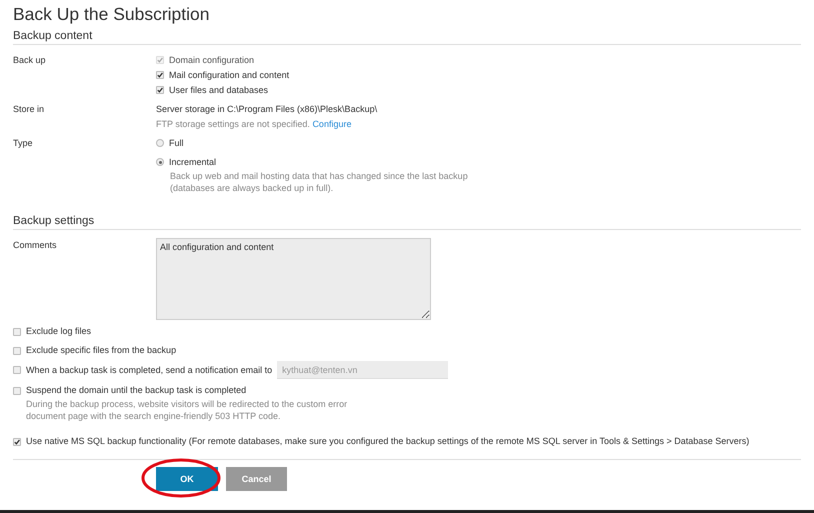 The width and height of the screenshot is (814, 513). Describe the element at coordinates (30, 60) in the screenshot. I see `field-label: Back up` at that location.